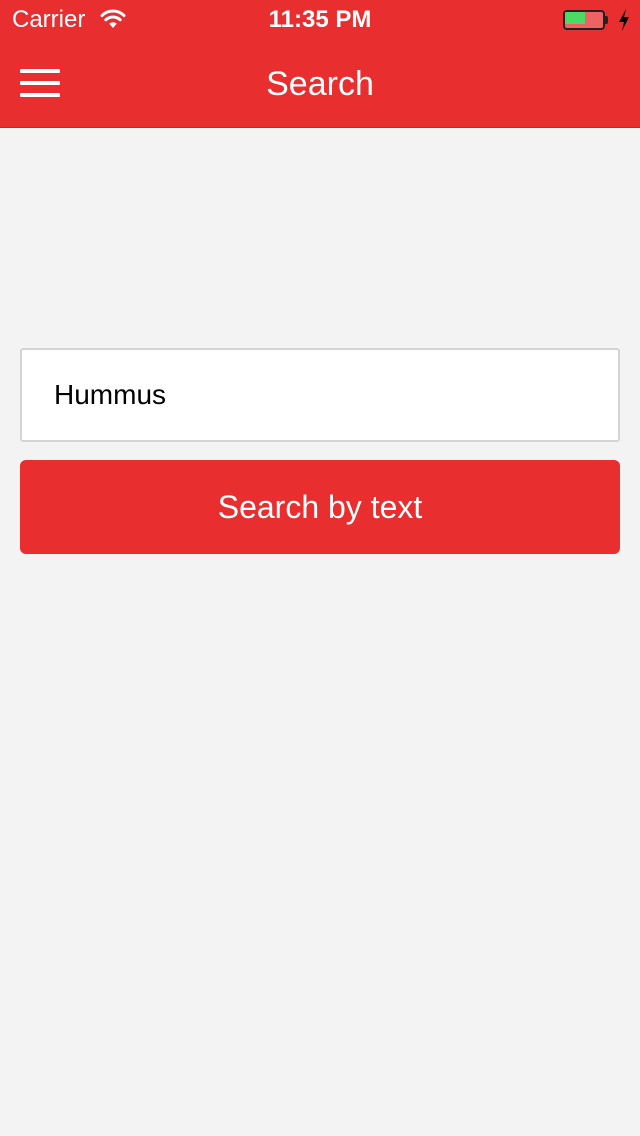  I want to click on page-title: Search, so click(320, 84).